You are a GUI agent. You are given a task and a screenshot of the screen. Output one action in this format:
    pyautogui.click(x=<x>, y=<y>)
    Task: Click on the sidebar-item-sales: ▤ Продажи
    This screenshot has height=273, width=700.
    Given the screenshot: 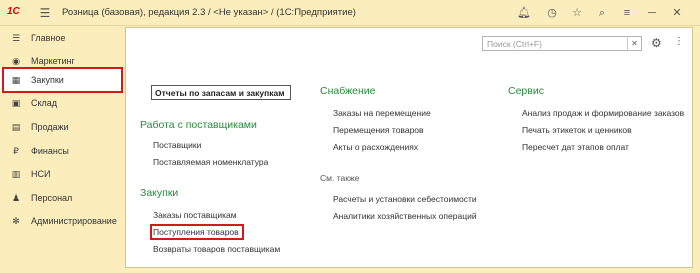 What is the action you would take?
    pyautogui.click(x=62, y=127)
    